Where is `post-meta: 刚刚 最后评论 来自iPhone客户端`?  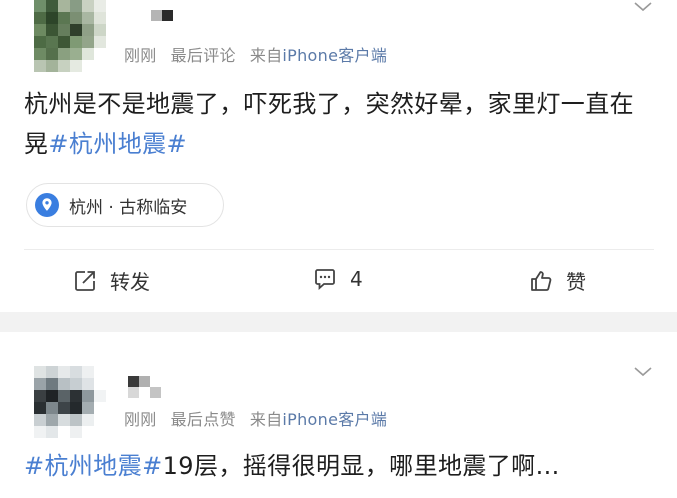
post-meta: 刚刚 最后评论 来自iPhone客户端 is located at coordinates (255, 54).